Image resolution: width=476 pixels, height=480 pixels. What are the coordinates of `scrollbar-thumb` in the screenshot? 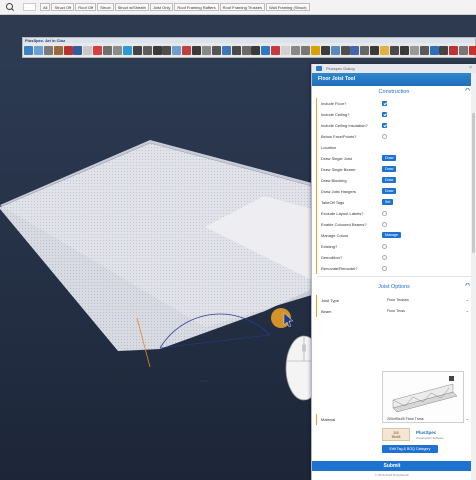 It's located at (473, 183).